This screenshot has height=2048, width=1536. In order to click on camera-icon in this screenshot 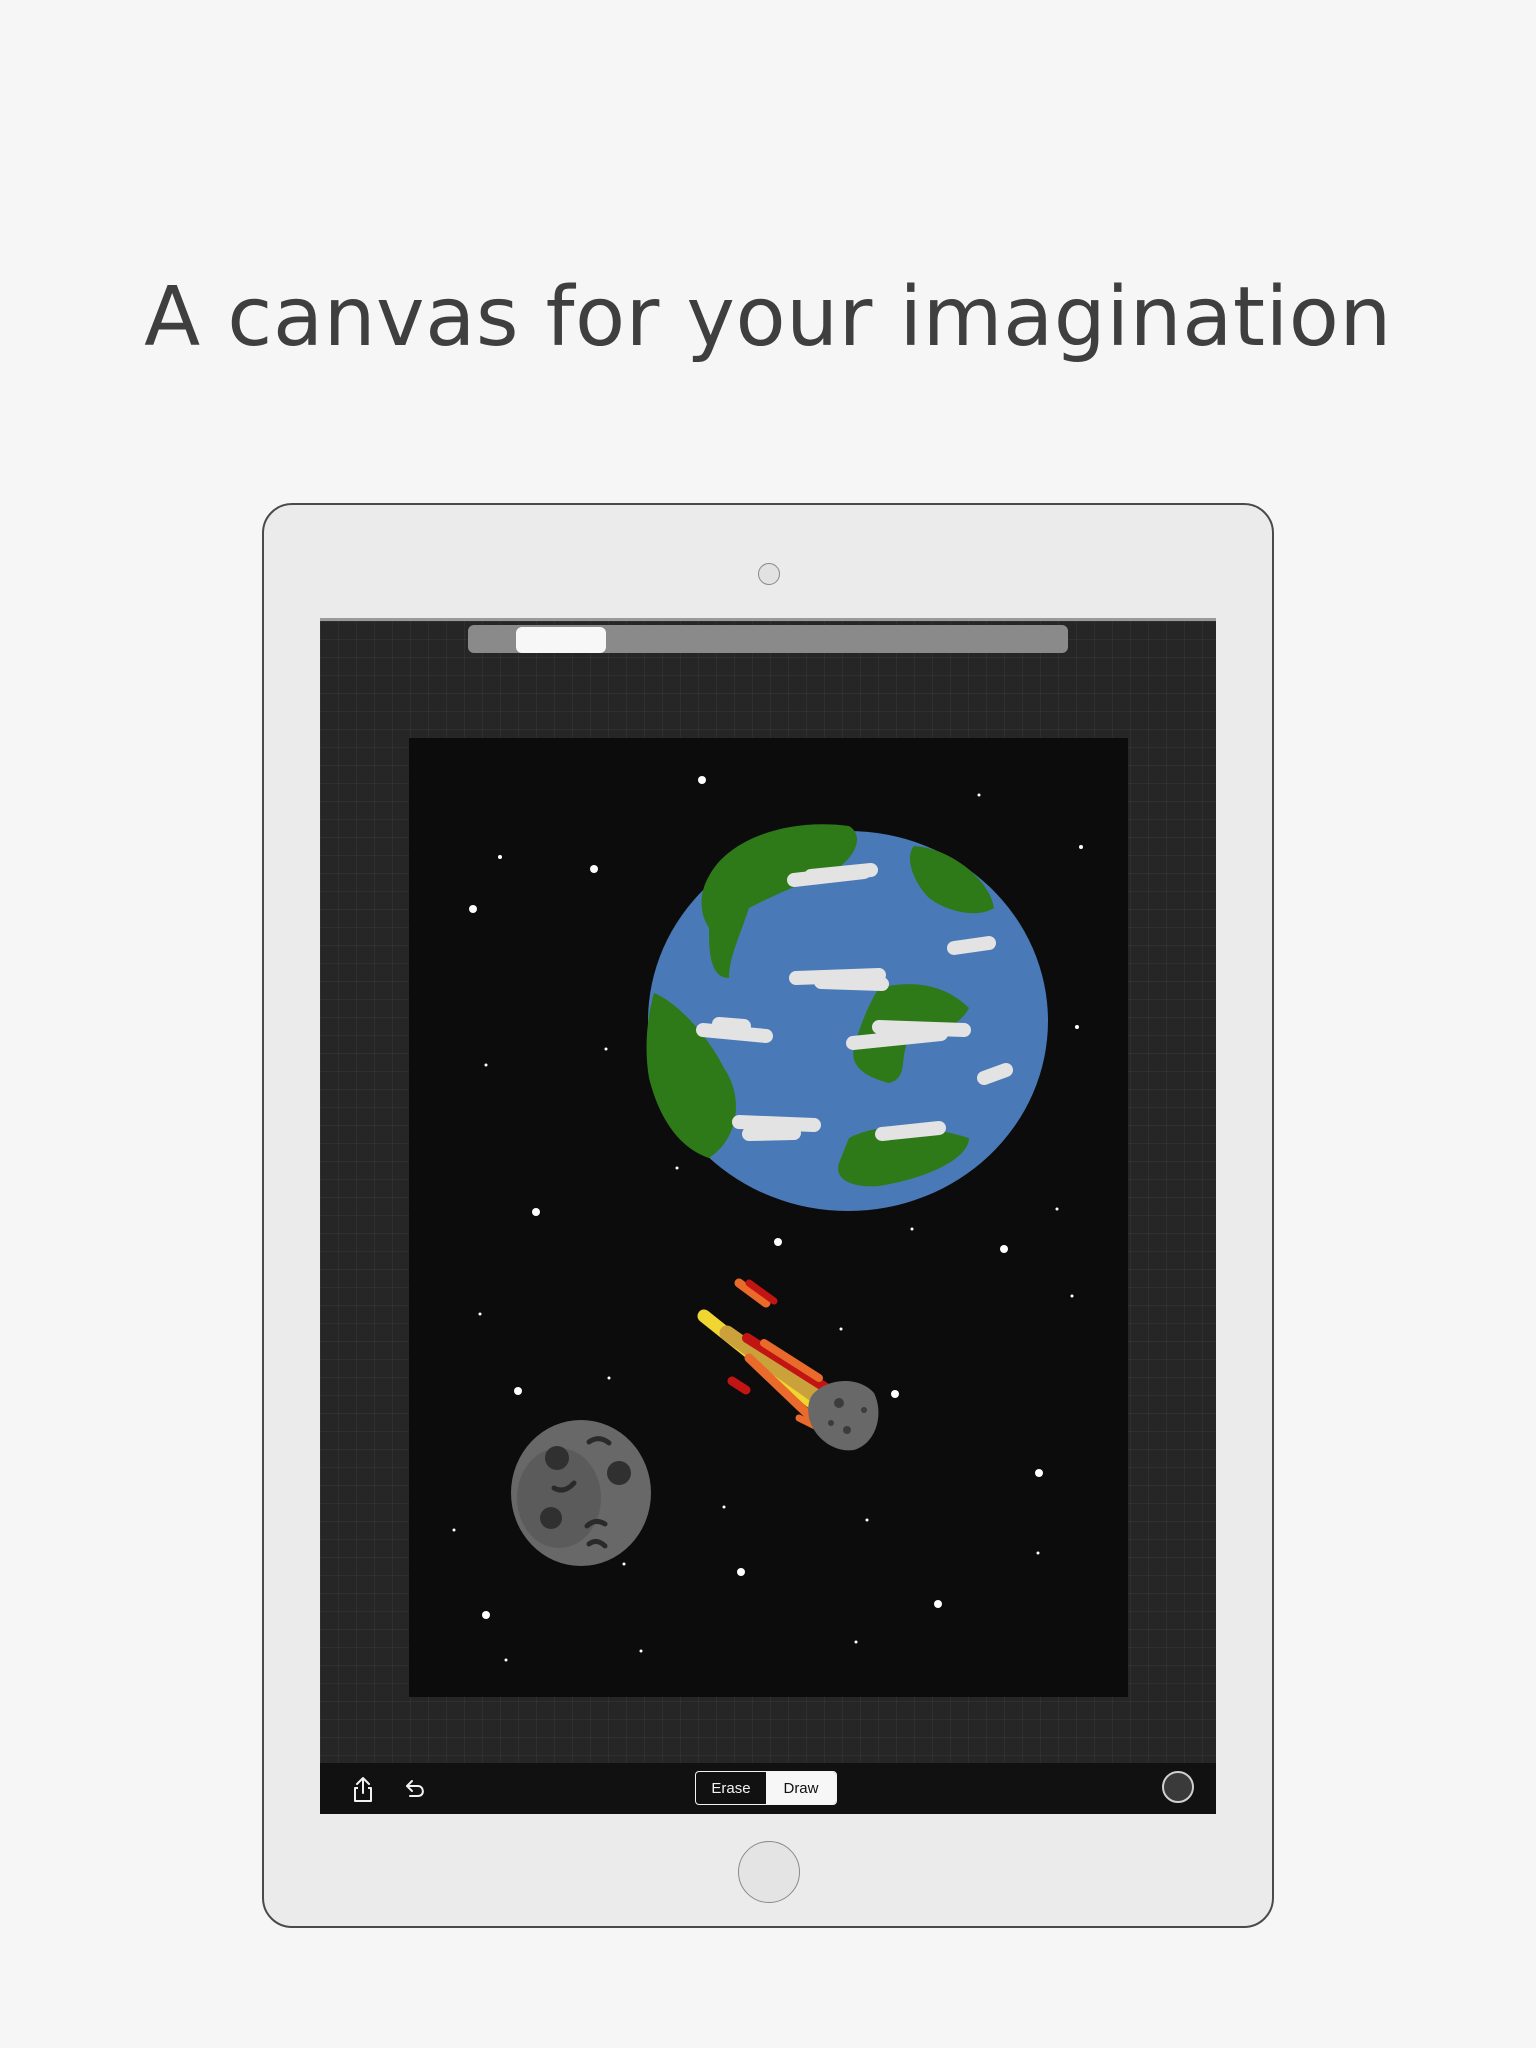, I will do `click(769, 574)`.